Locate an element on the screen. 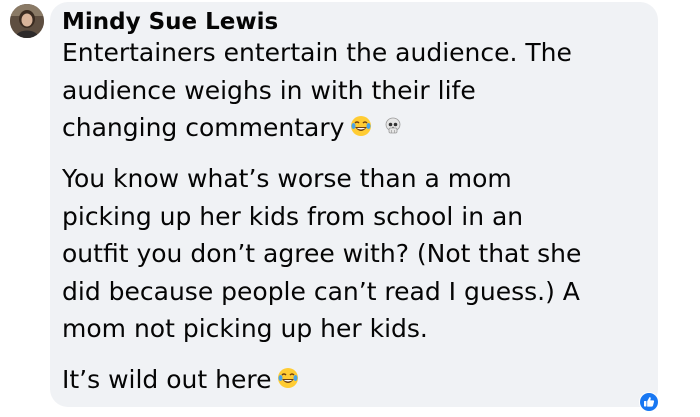  comment-text-line: It’s wild out here is located at coordinates (357, 380).